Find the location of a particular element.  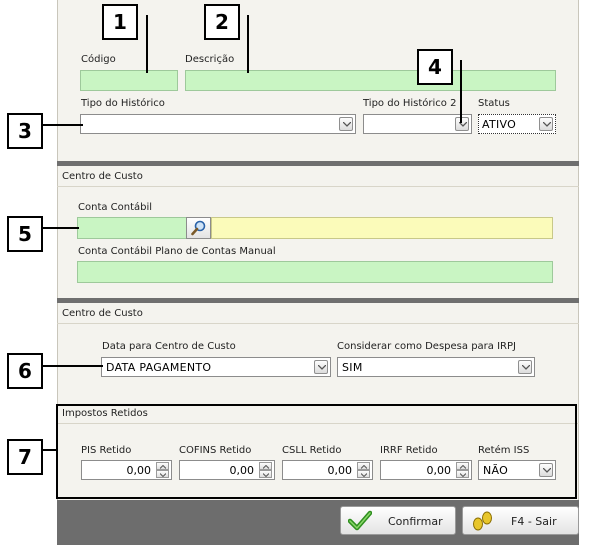

conta-contabil-plano-label: Conta Contábil Plano de Contas Manual is located at coordinates (177, 251).